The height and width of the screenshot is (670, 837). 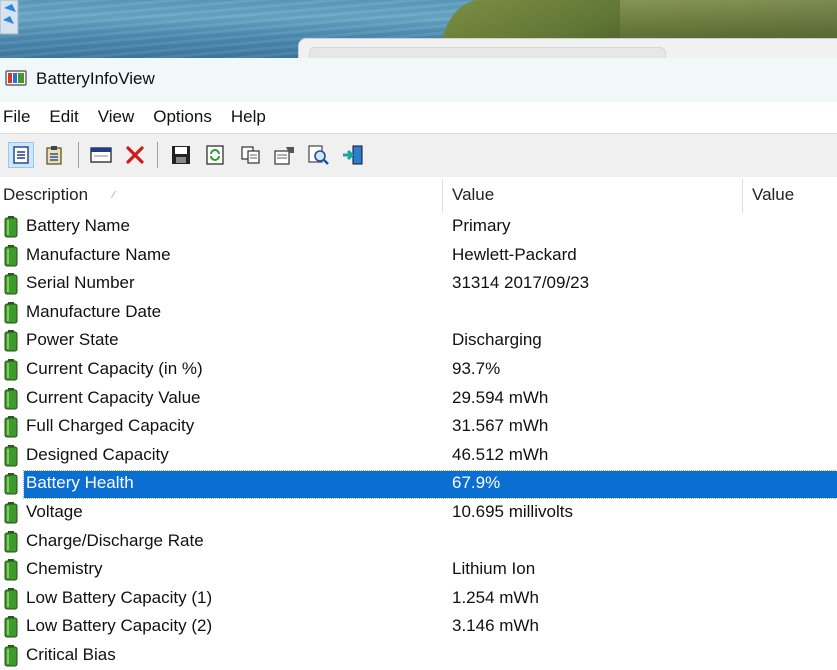 What do you see at coordinates (418, 256) in the screenshot?
I see `list-item: Manufacture Name Hewlett-Packard` at bounding box center [418, 256].